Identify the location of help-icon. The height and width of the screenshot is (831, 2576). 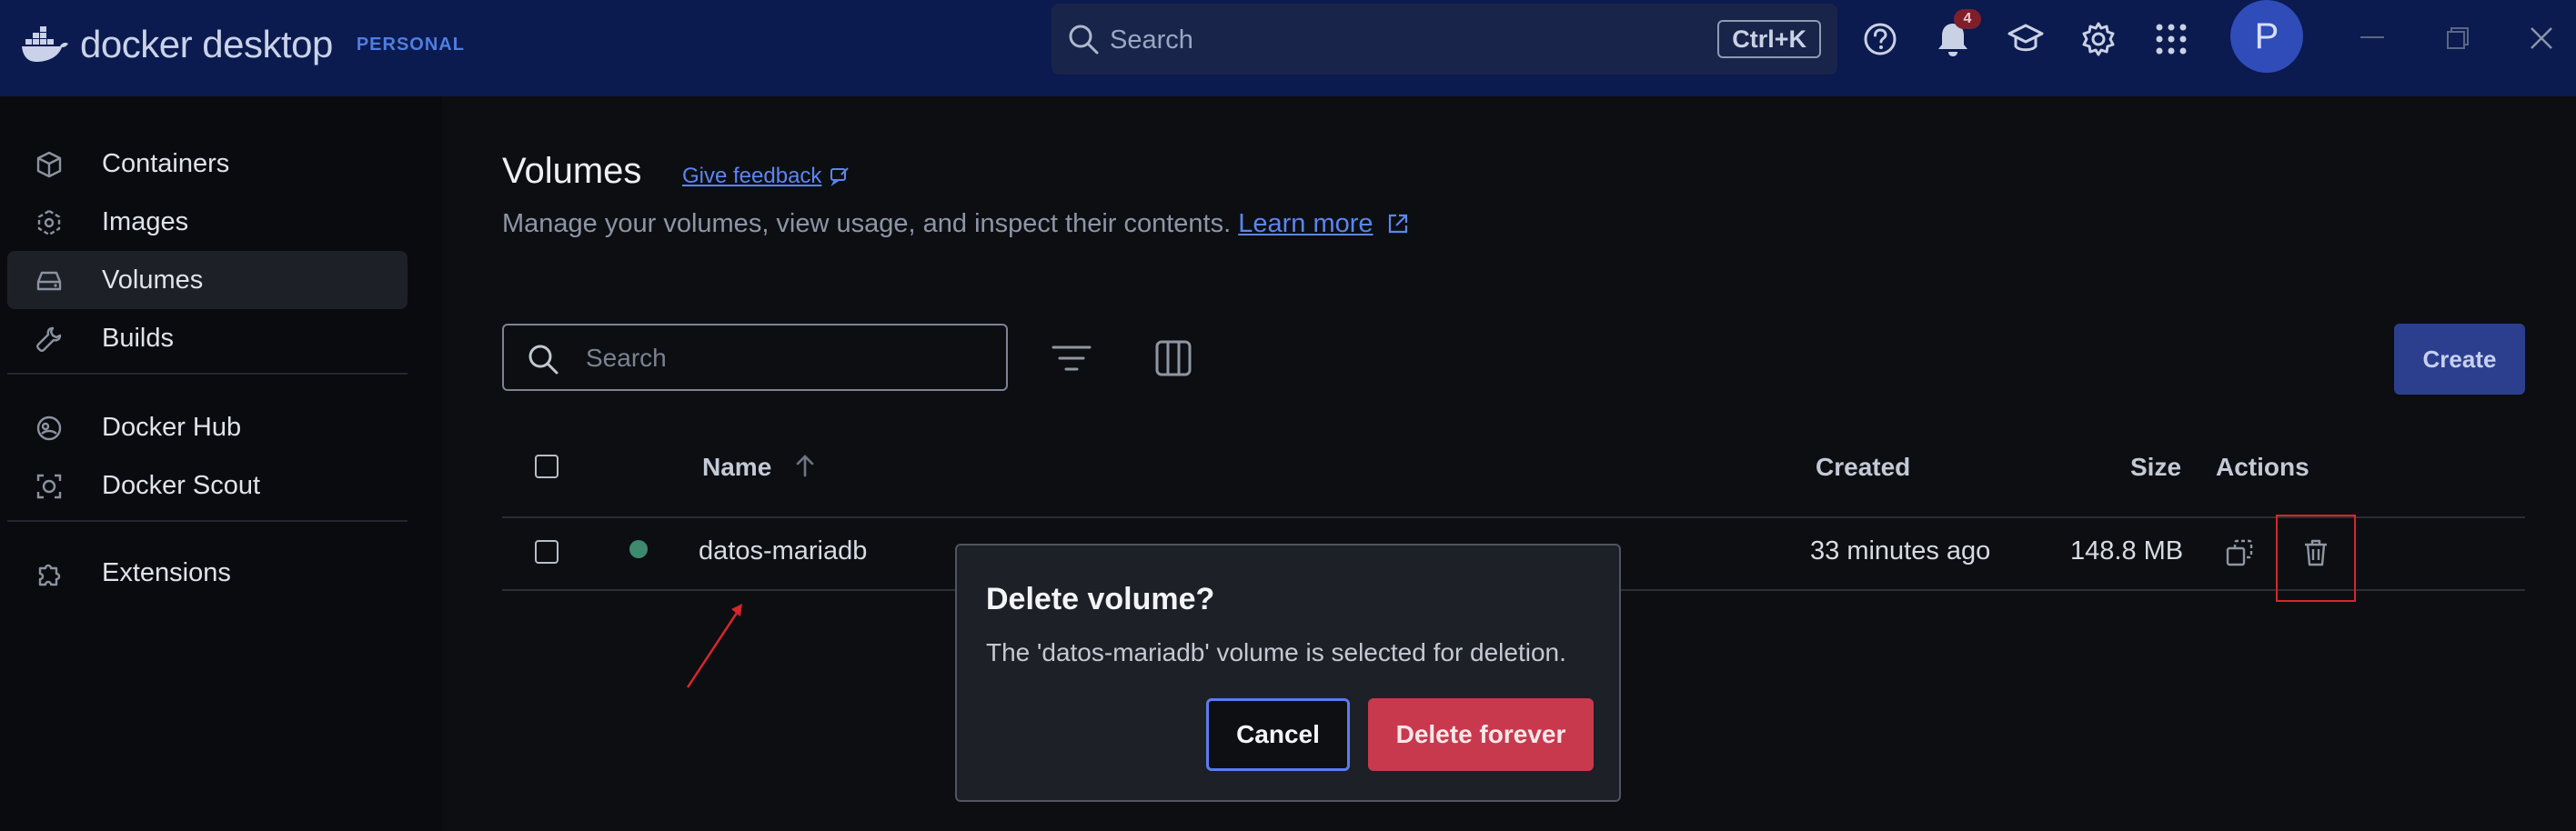
(1880, 39).